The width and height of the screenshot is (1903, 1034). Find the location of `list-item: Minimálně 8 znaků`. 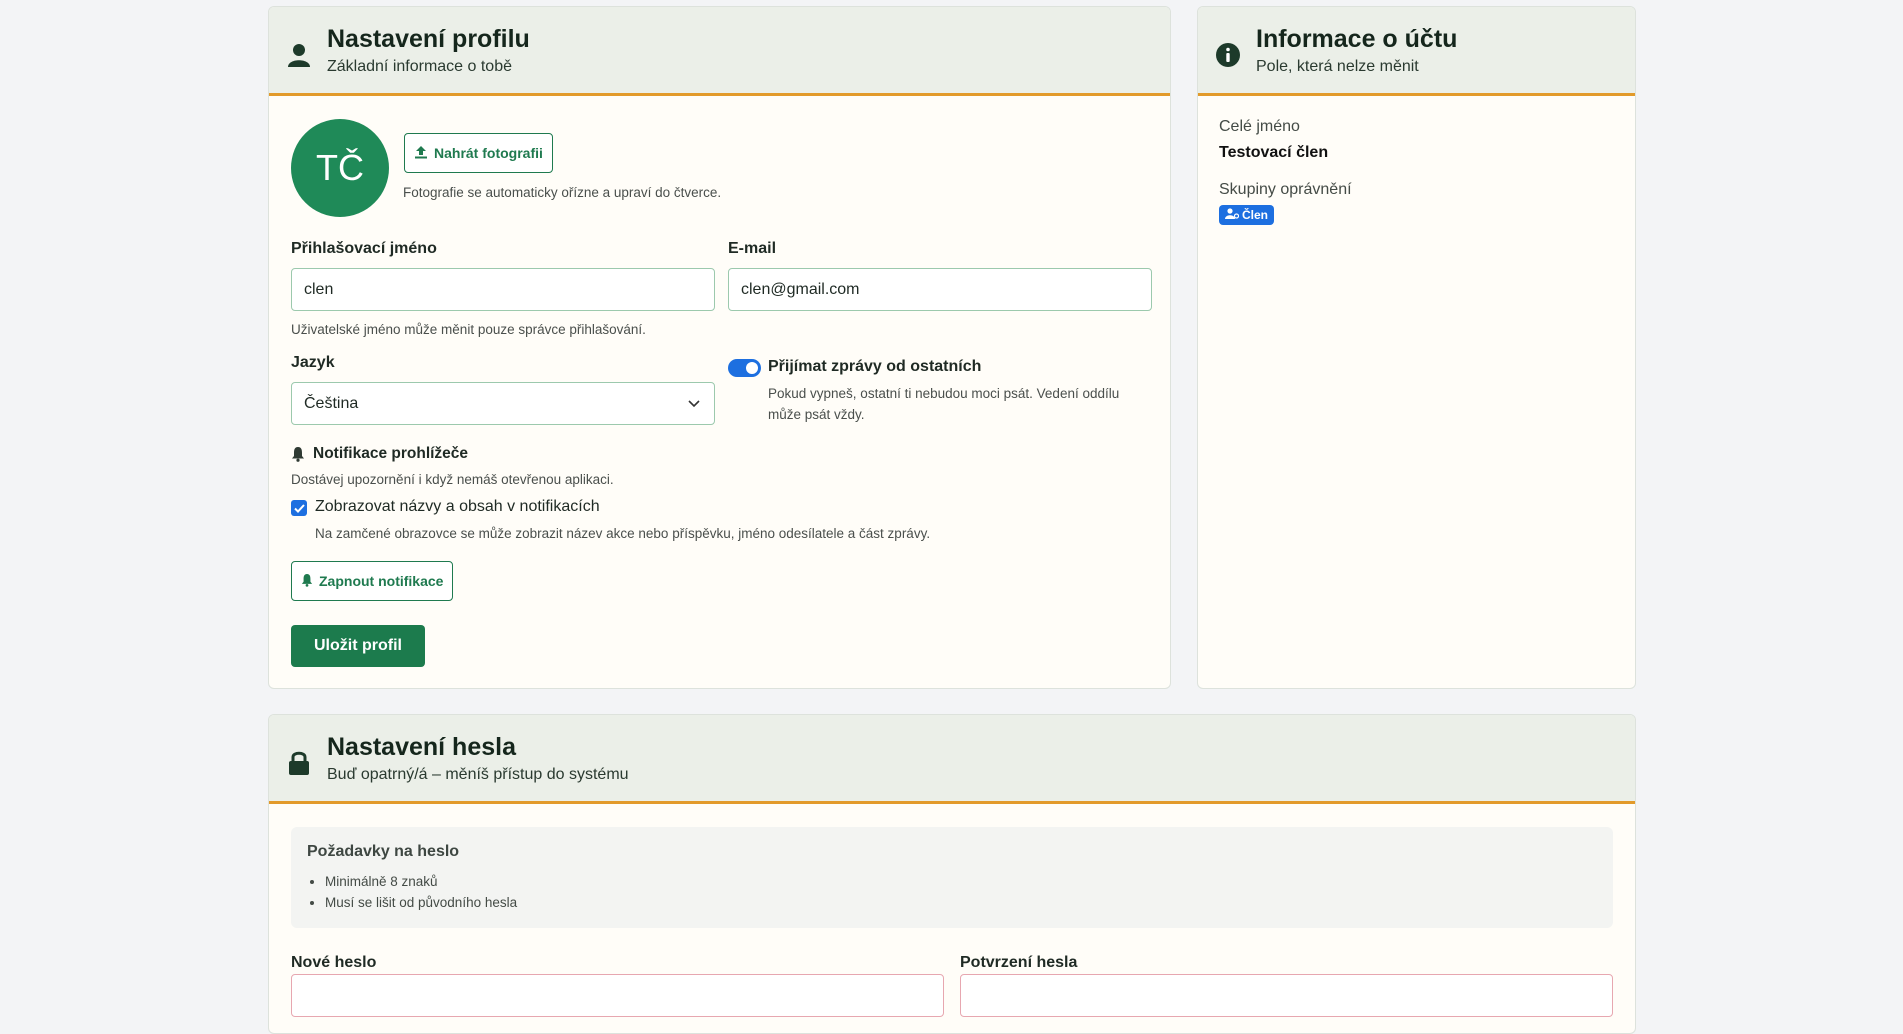

list-item: Minimálně 8 znaků is located at coordinates (421, 881).